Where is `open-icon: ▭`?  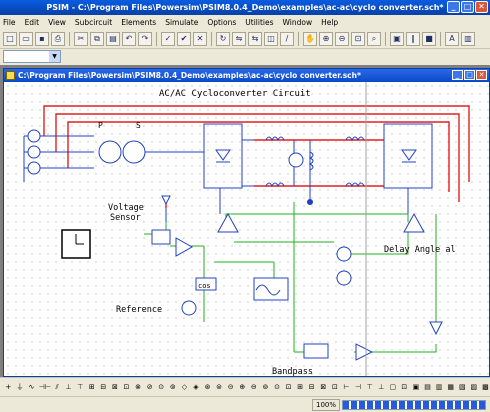
open-icon: ▭ is located at coordinates (26, 38).